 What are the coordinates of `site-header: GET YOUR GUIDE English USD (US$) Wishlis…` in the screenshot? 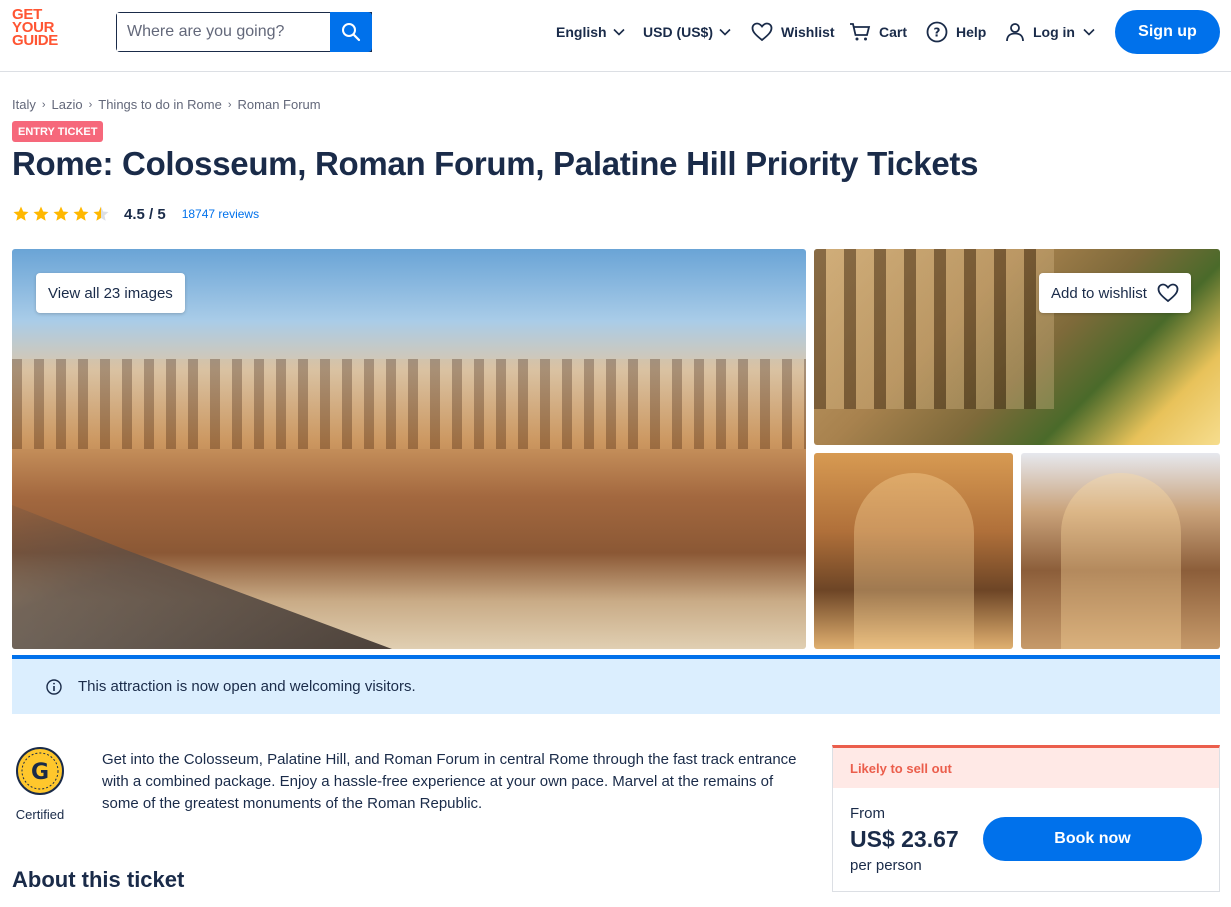 It's located at (615, 36).